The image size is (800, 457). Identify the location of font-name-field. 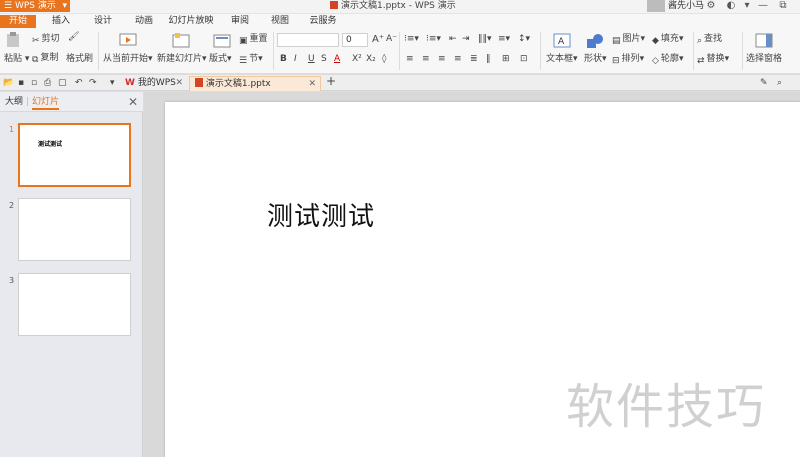
(308, 40).